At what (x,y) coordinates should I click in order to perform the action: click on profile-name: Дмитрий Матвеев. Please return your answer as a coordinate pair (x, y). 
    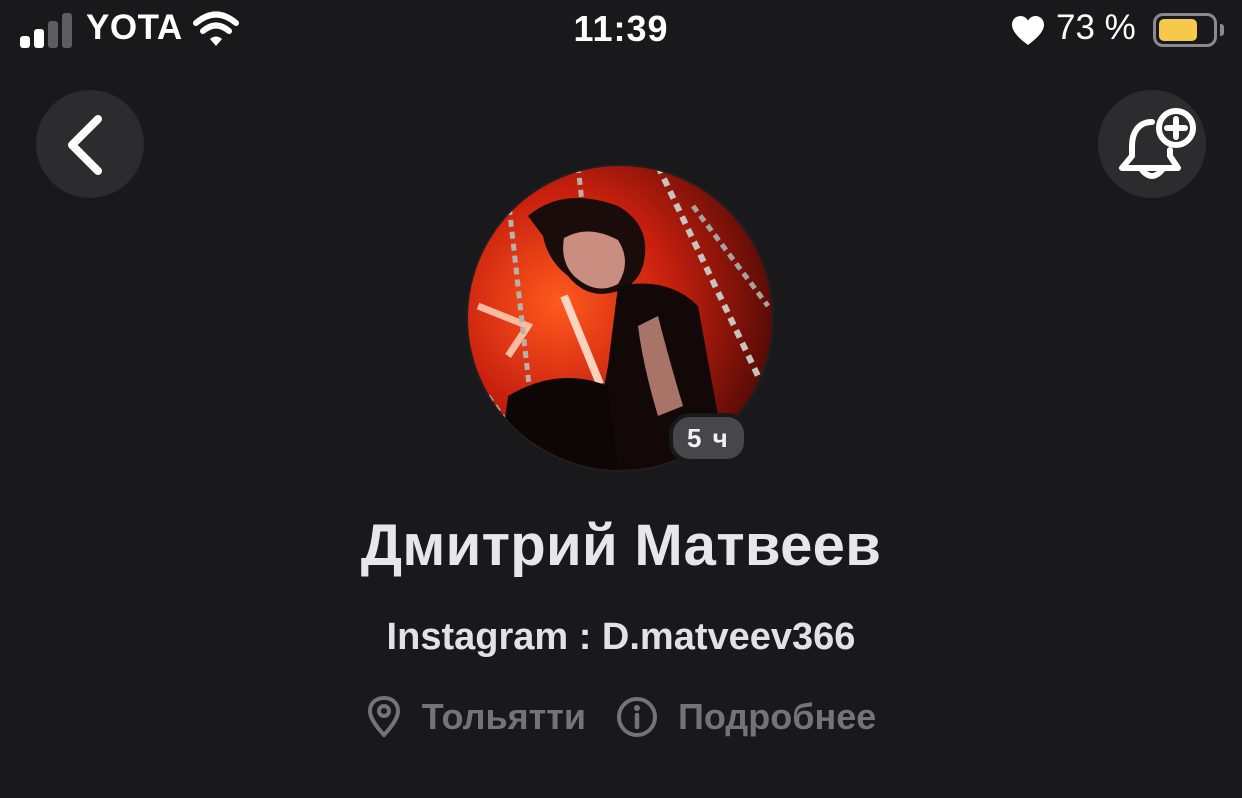
    Looking at the image, I should click on (621, 545).